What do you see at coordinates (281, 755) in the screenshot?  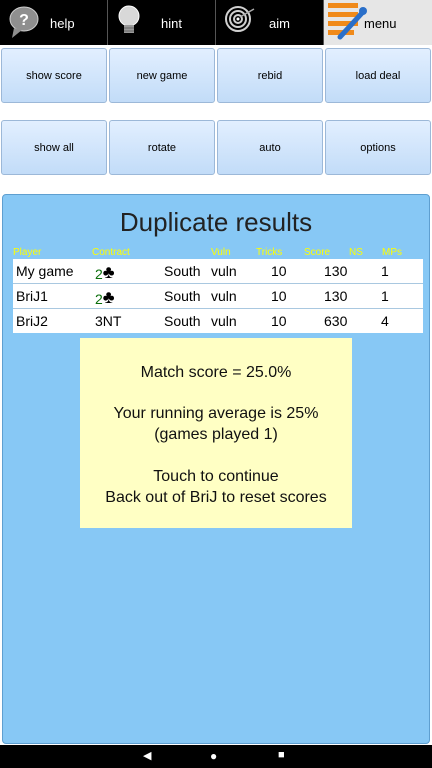 I see `recent-apps-icon: ■` at bounding box center [281, 755].